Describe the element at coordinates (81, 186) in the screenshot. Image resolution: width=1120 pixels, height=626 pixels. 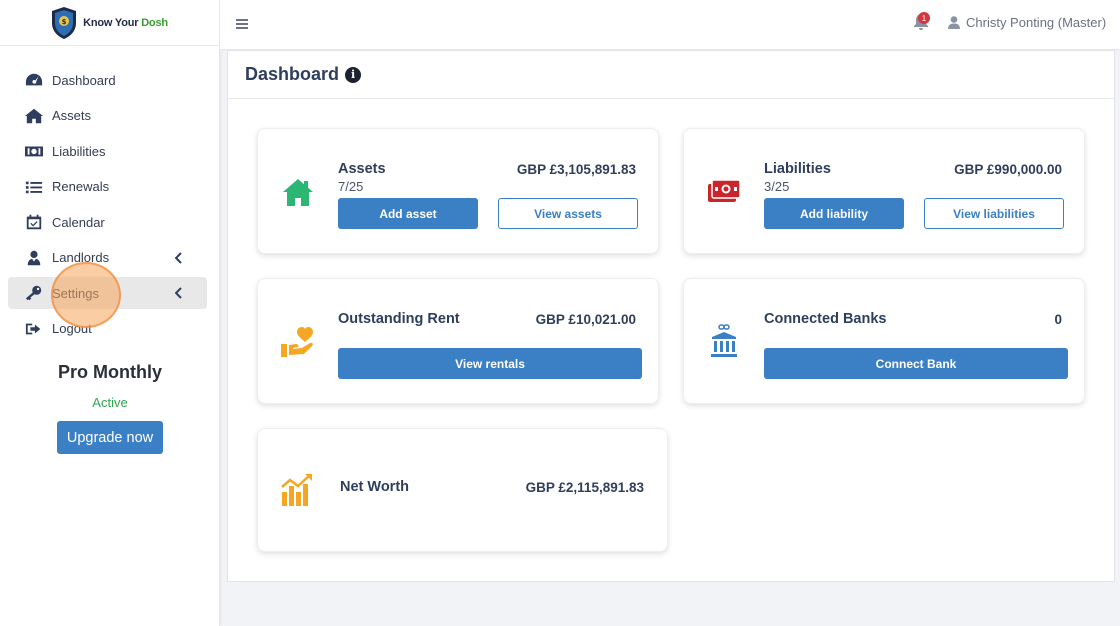
I see `sidebar-item-label: Renewals` at that location.